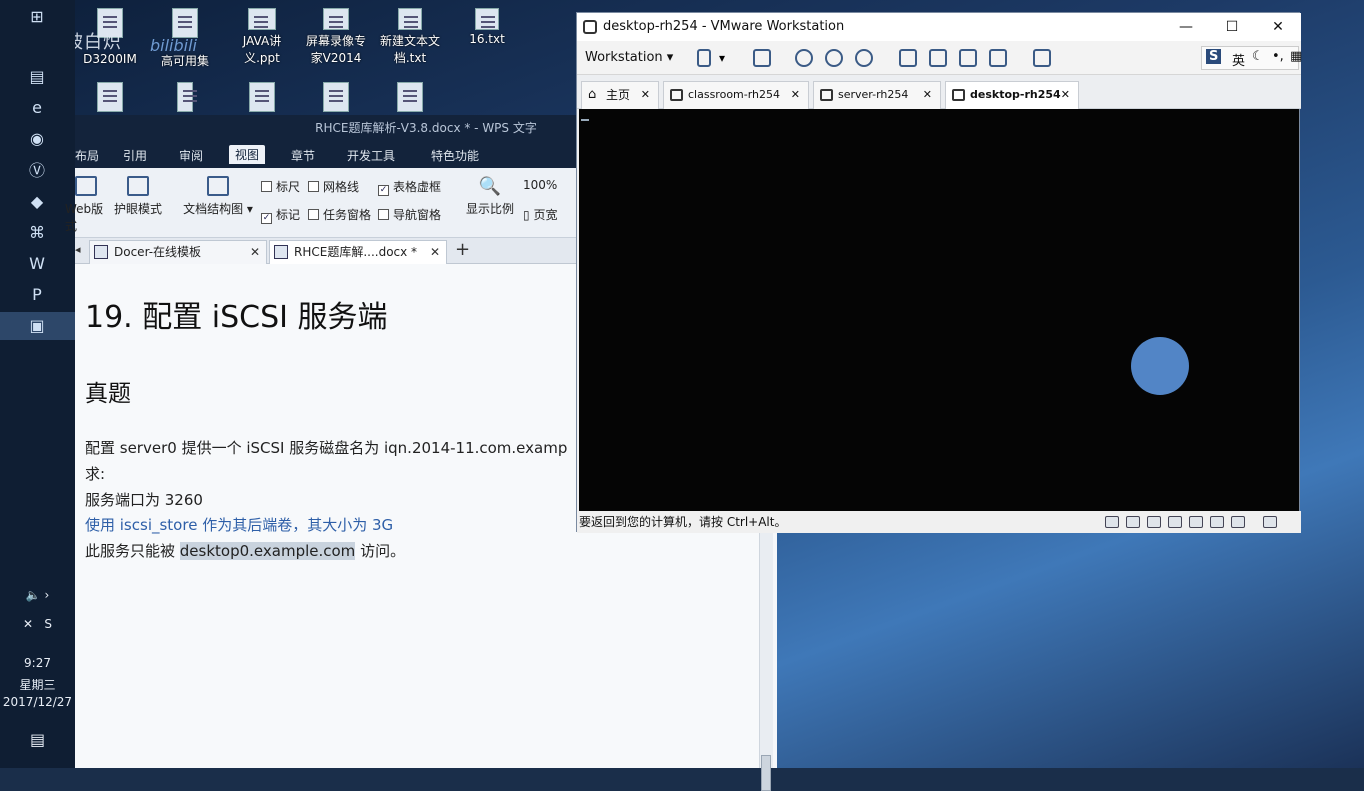 Image resolution: width=1364 pixels, height=791 pixels. Describe the element at coordinates (178, 252) in the screenshot. I see `tab-docer: Docer-在线模板 ✕` at that location.